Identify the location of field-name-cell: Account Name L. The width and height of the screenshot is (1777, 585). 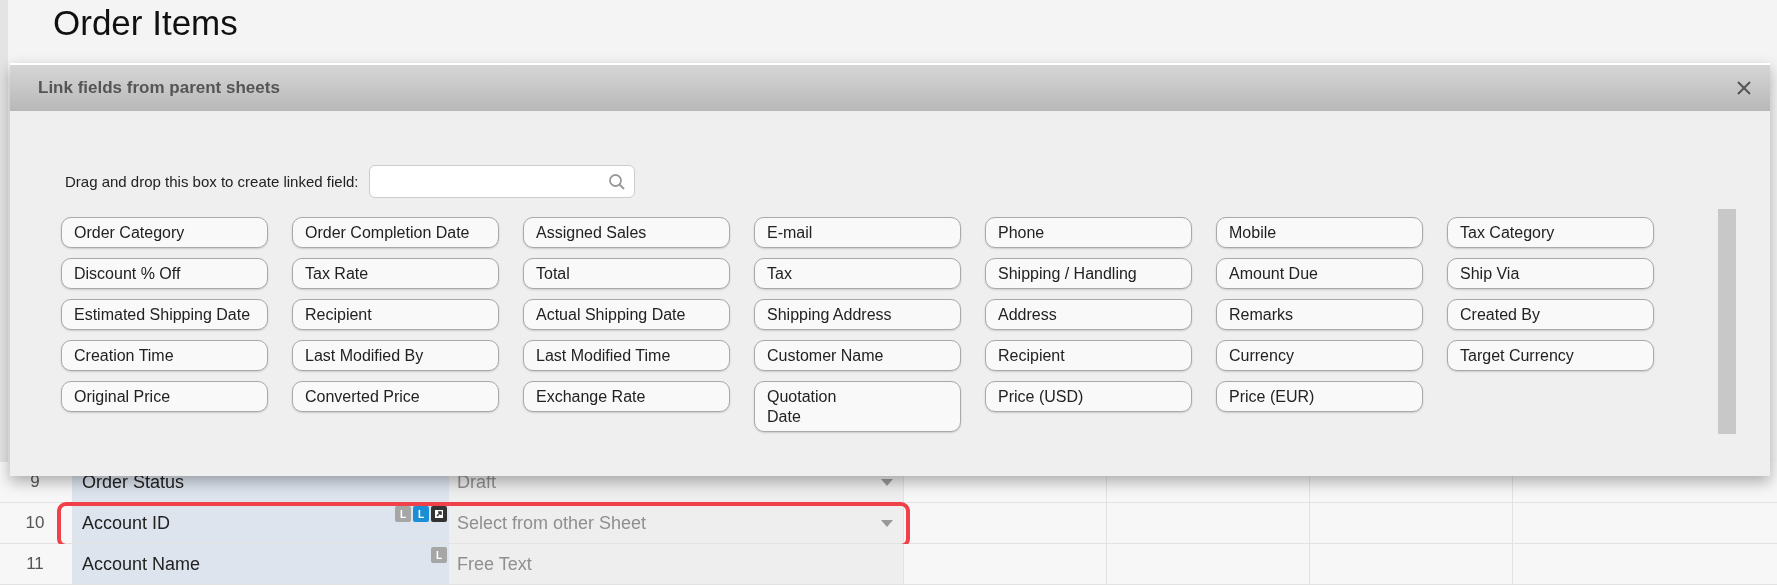
(260, 564).